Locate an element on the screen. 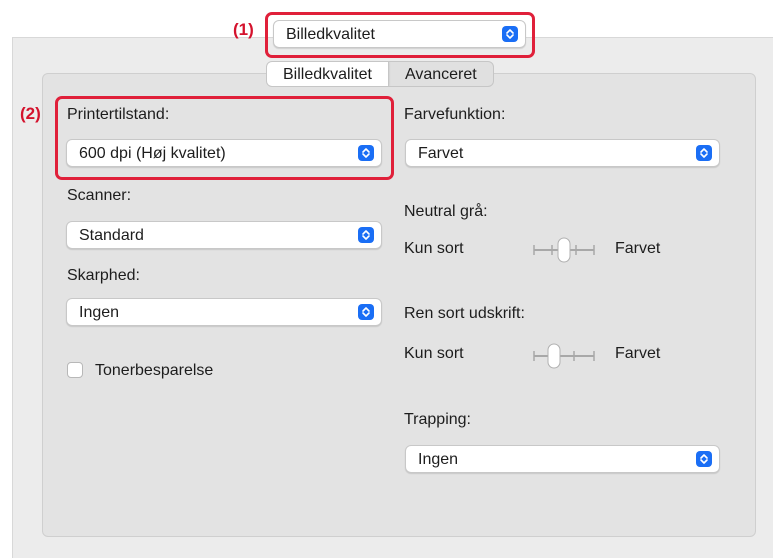 The image size is (773, 558). color-function-popup: Farvet is located at coordinates (562, 153).